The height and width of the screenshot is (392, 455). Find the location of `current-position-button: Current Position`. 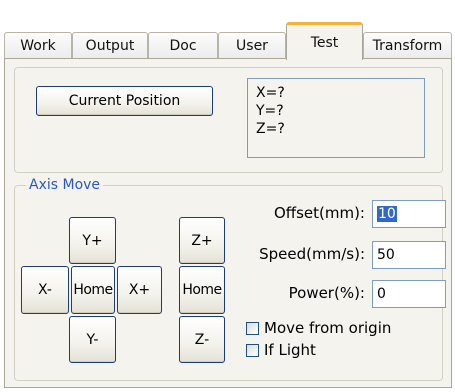

current-position-button: Current Position is located at coordinates (124, 101).